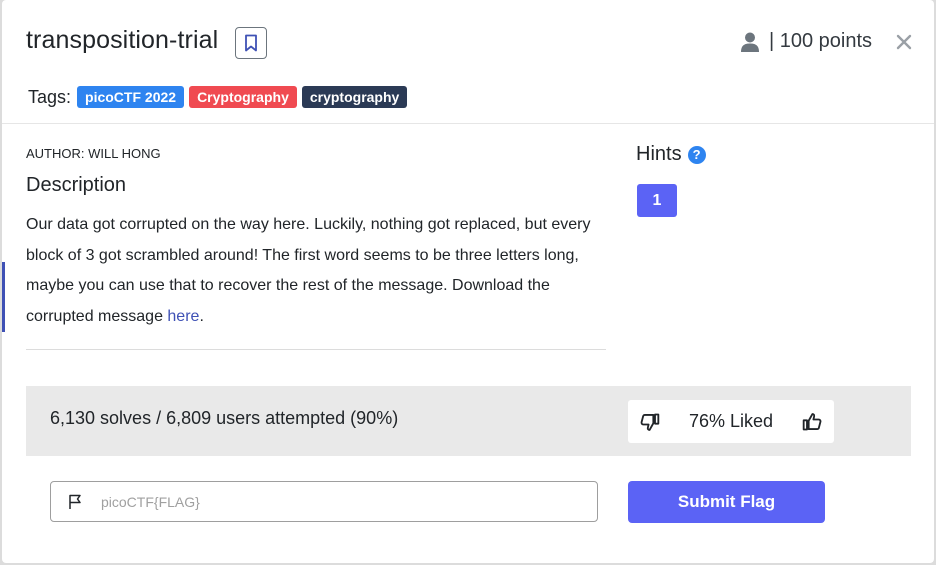  What do you see at coordinates (122, 40) in the screenshot?
I see `challenge-title: transposition-trial` at bounding box center [122, 40].